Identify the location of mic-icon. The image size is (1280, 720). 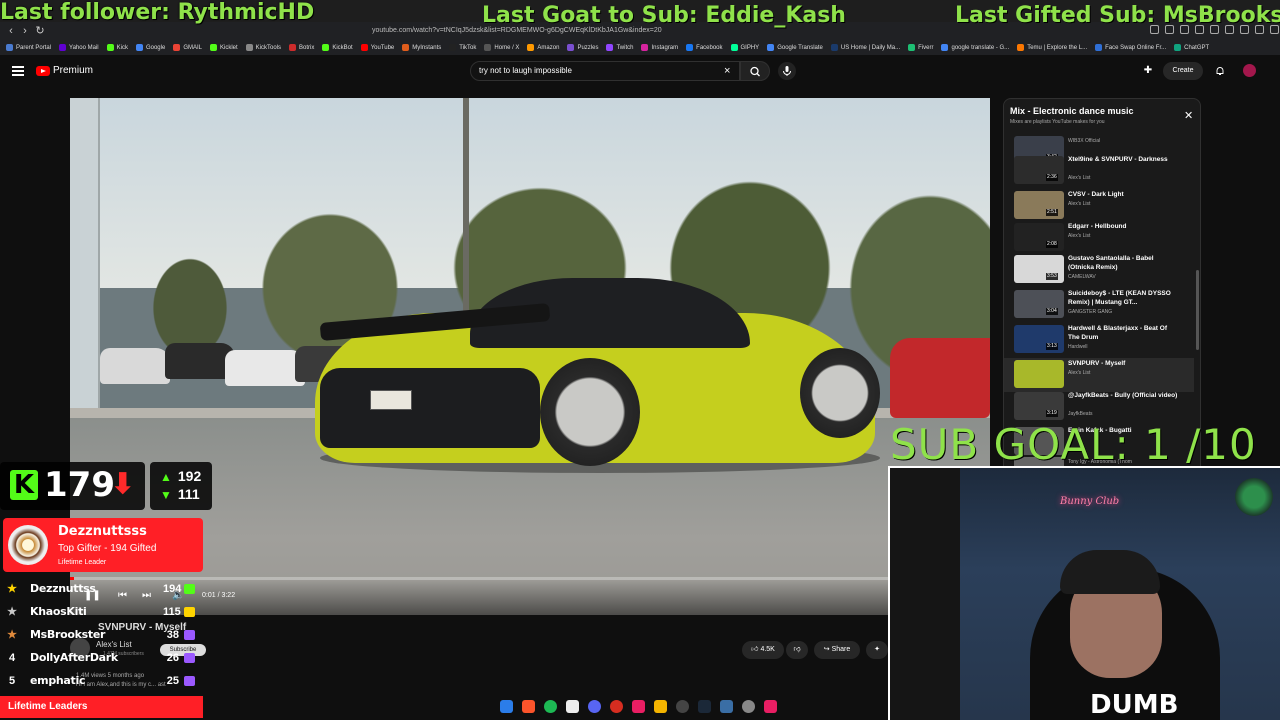
(787, 71).